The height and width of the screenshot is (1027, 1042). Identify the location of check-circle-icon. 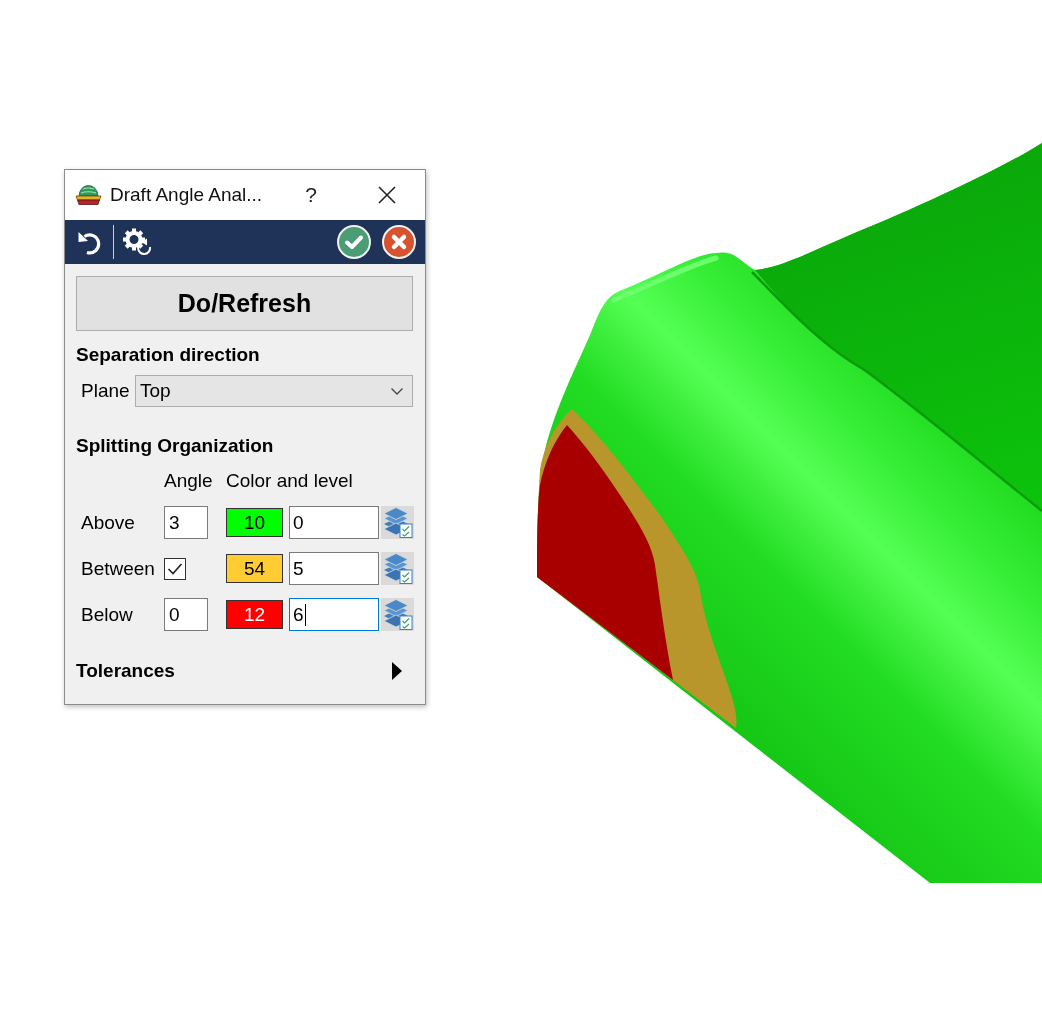
(354, 242).